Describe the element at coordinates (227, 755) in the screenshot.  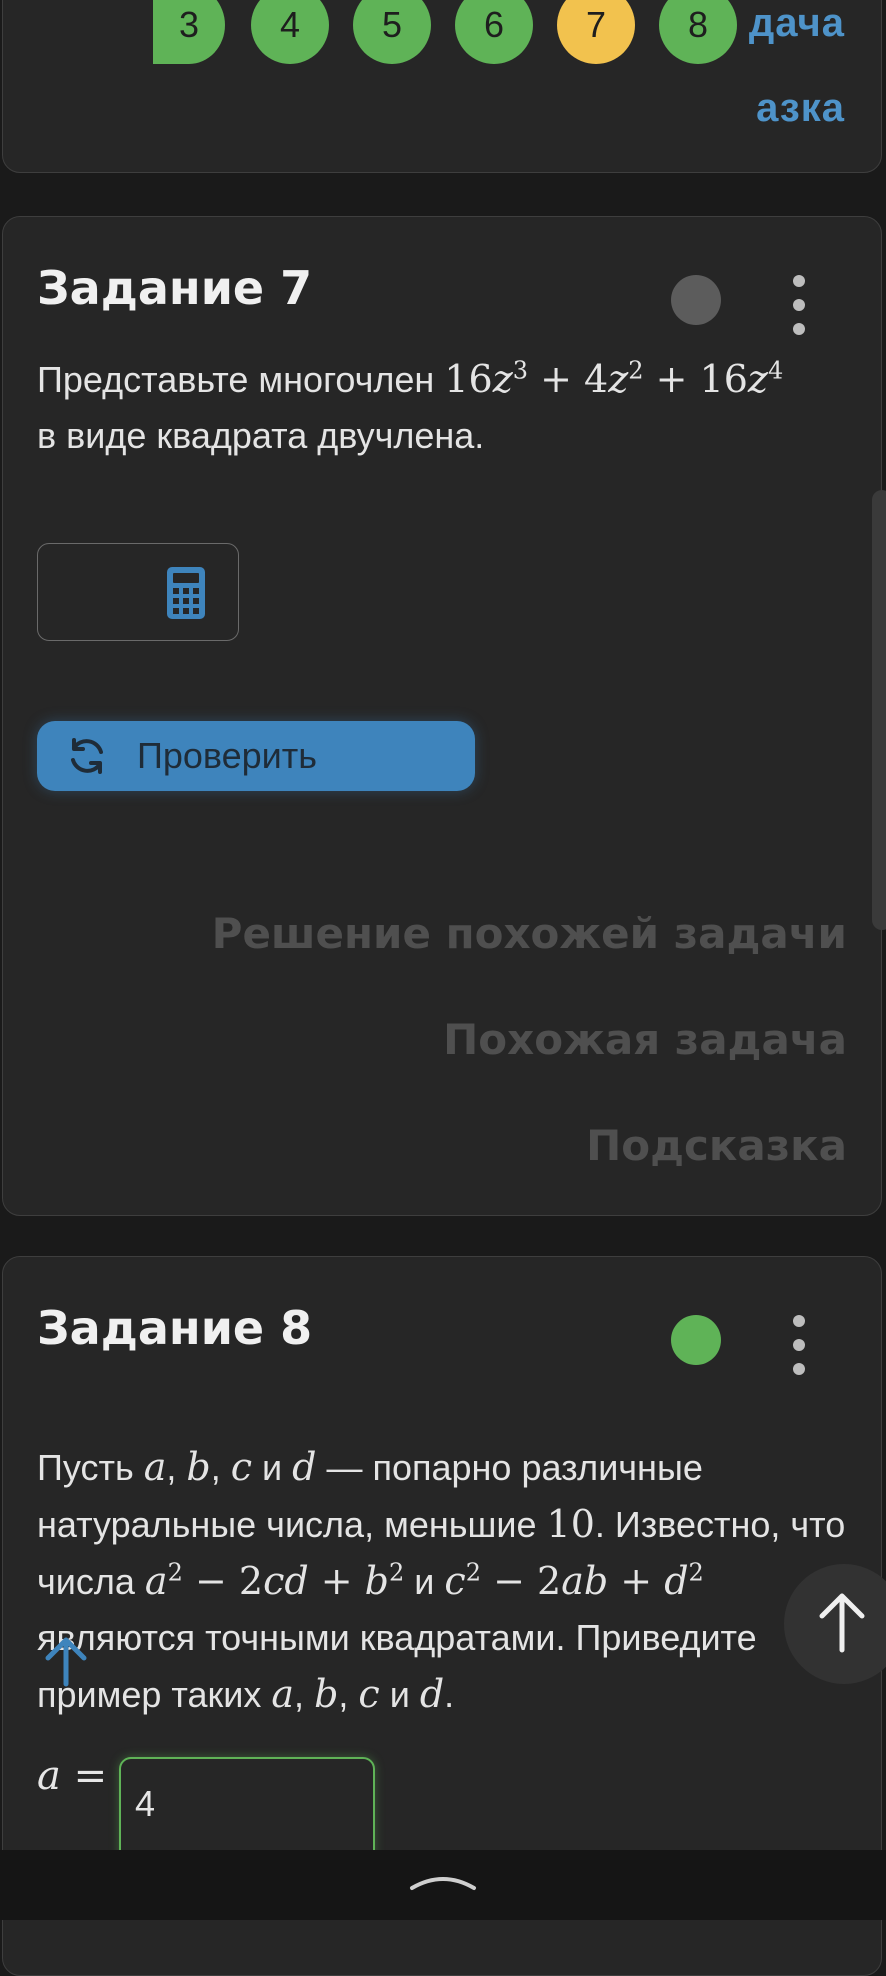
I see `check-button-label: Проверить` at that location.